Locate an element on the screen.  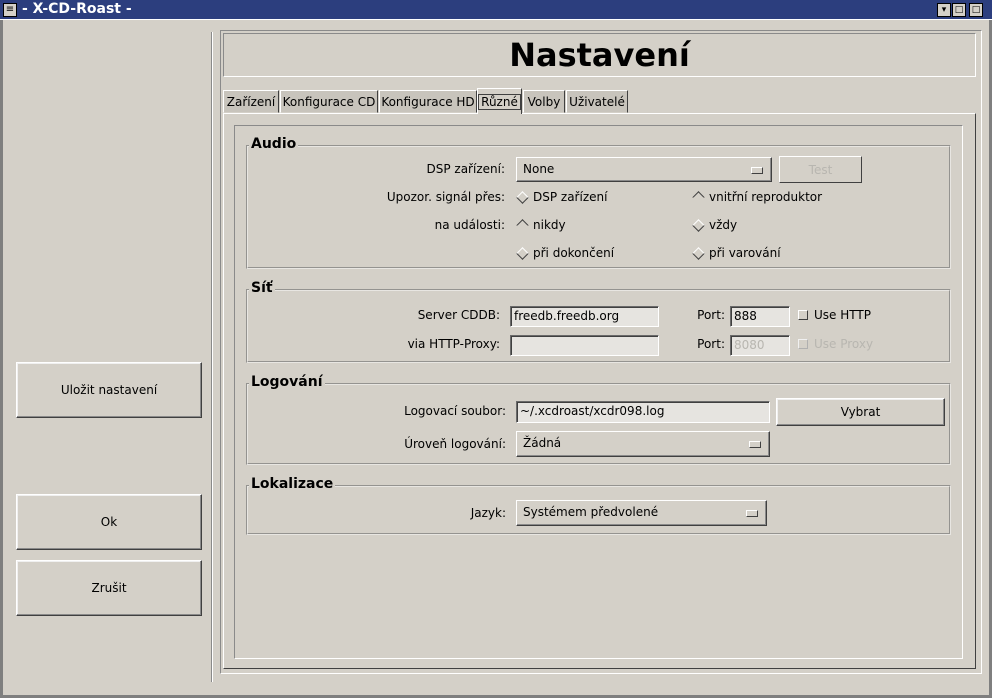
event-completion-radio: při dokončení is located at coordinates (565, 253).